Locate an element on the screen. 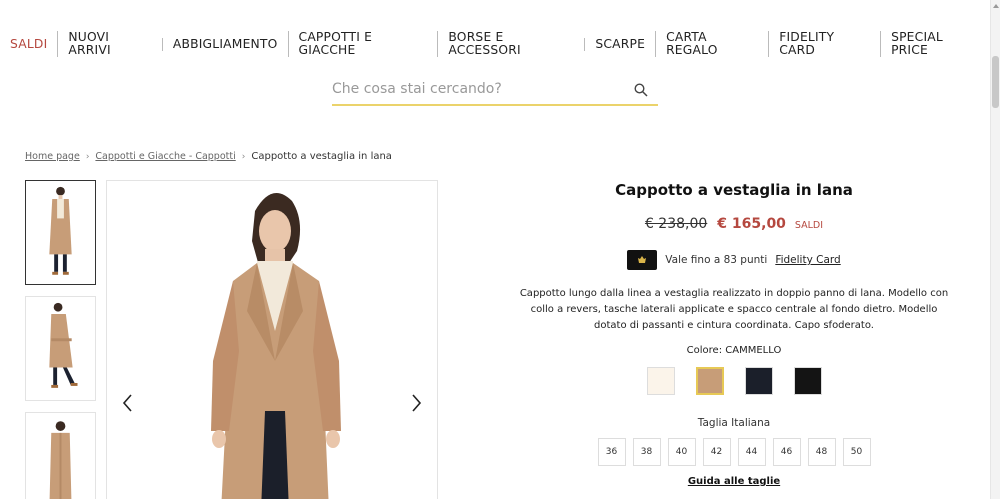 This screenshot has width=1000, height=499. size-option-48: 48 is located at coordinates (821, 452).